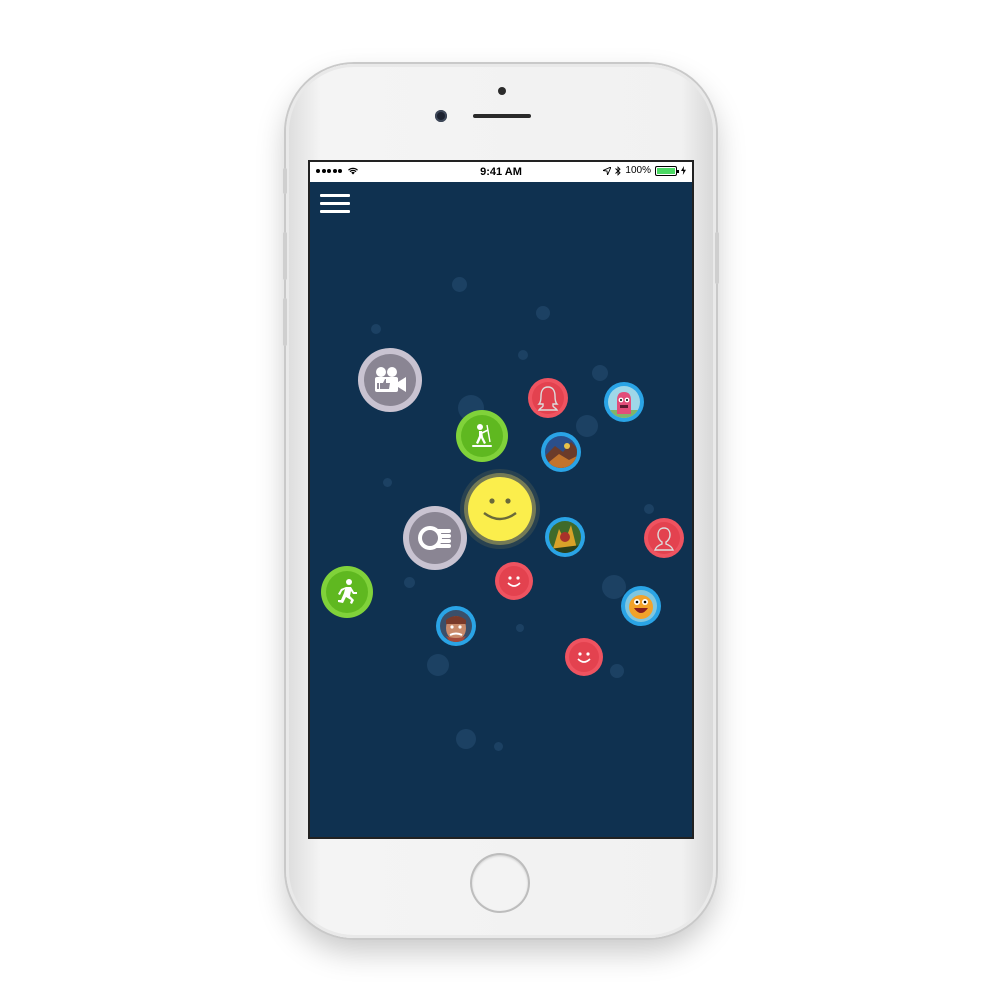 The height and width of the screenshot is (1000, 1000). What do you see at coordinates (285, 256) in the screenshot?
I see `volume-up-button` at bounding box center [285, 256].